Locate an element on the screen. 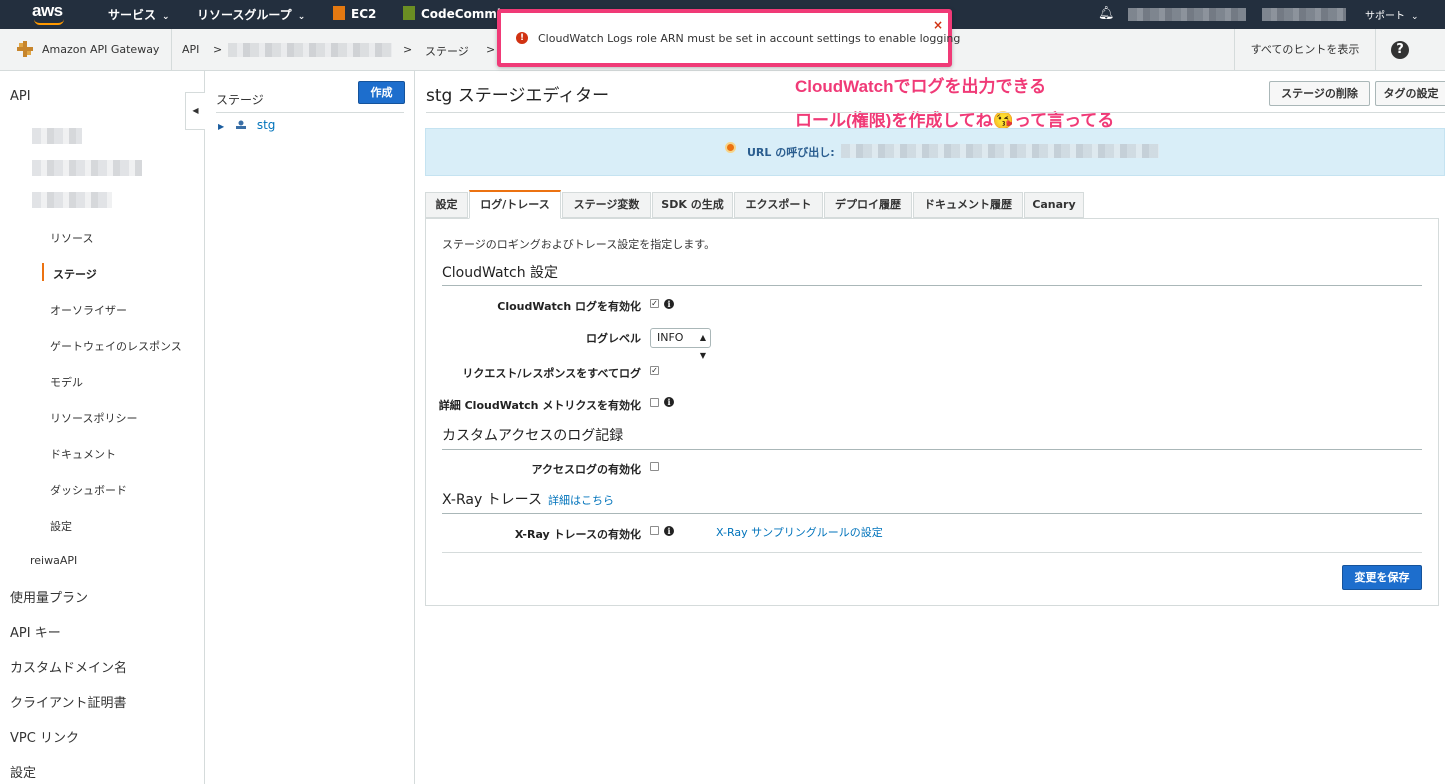 This screenshot has width=1445, height=784. enable-cloudwatch-logs-checkbox: ✓ is located at coordinates (654, 303).